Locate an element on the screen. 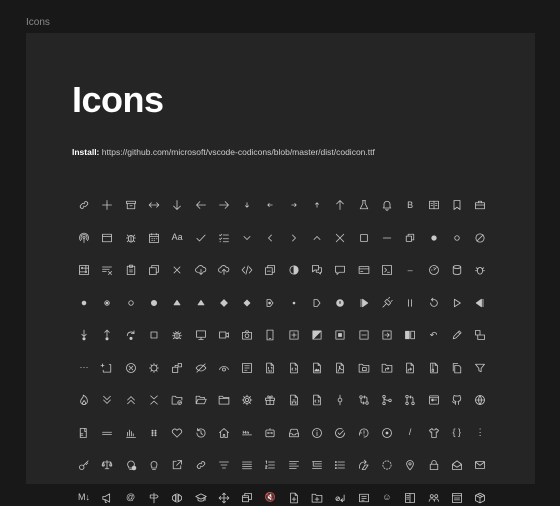 The image size is (560, 506). lightbulb-icon is located at coordinates (154, 465).